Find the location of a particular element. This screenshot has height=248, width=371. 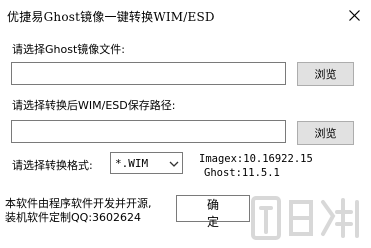

close-icon is located at coordinates (354, 15).